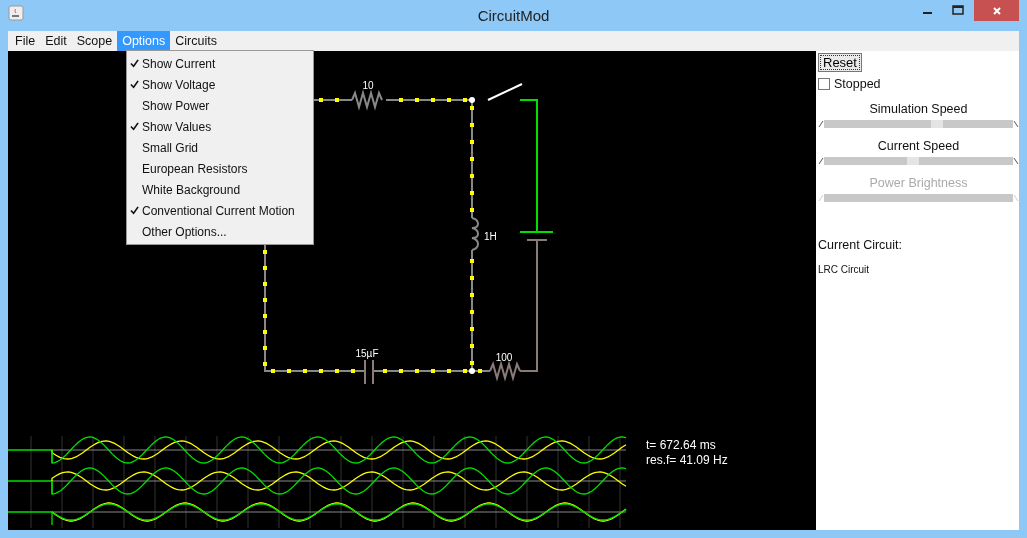 The width and height of the screenshot is (1027, 538). I want to click on menu-option-label: Show Voltage, so click(179, 84).